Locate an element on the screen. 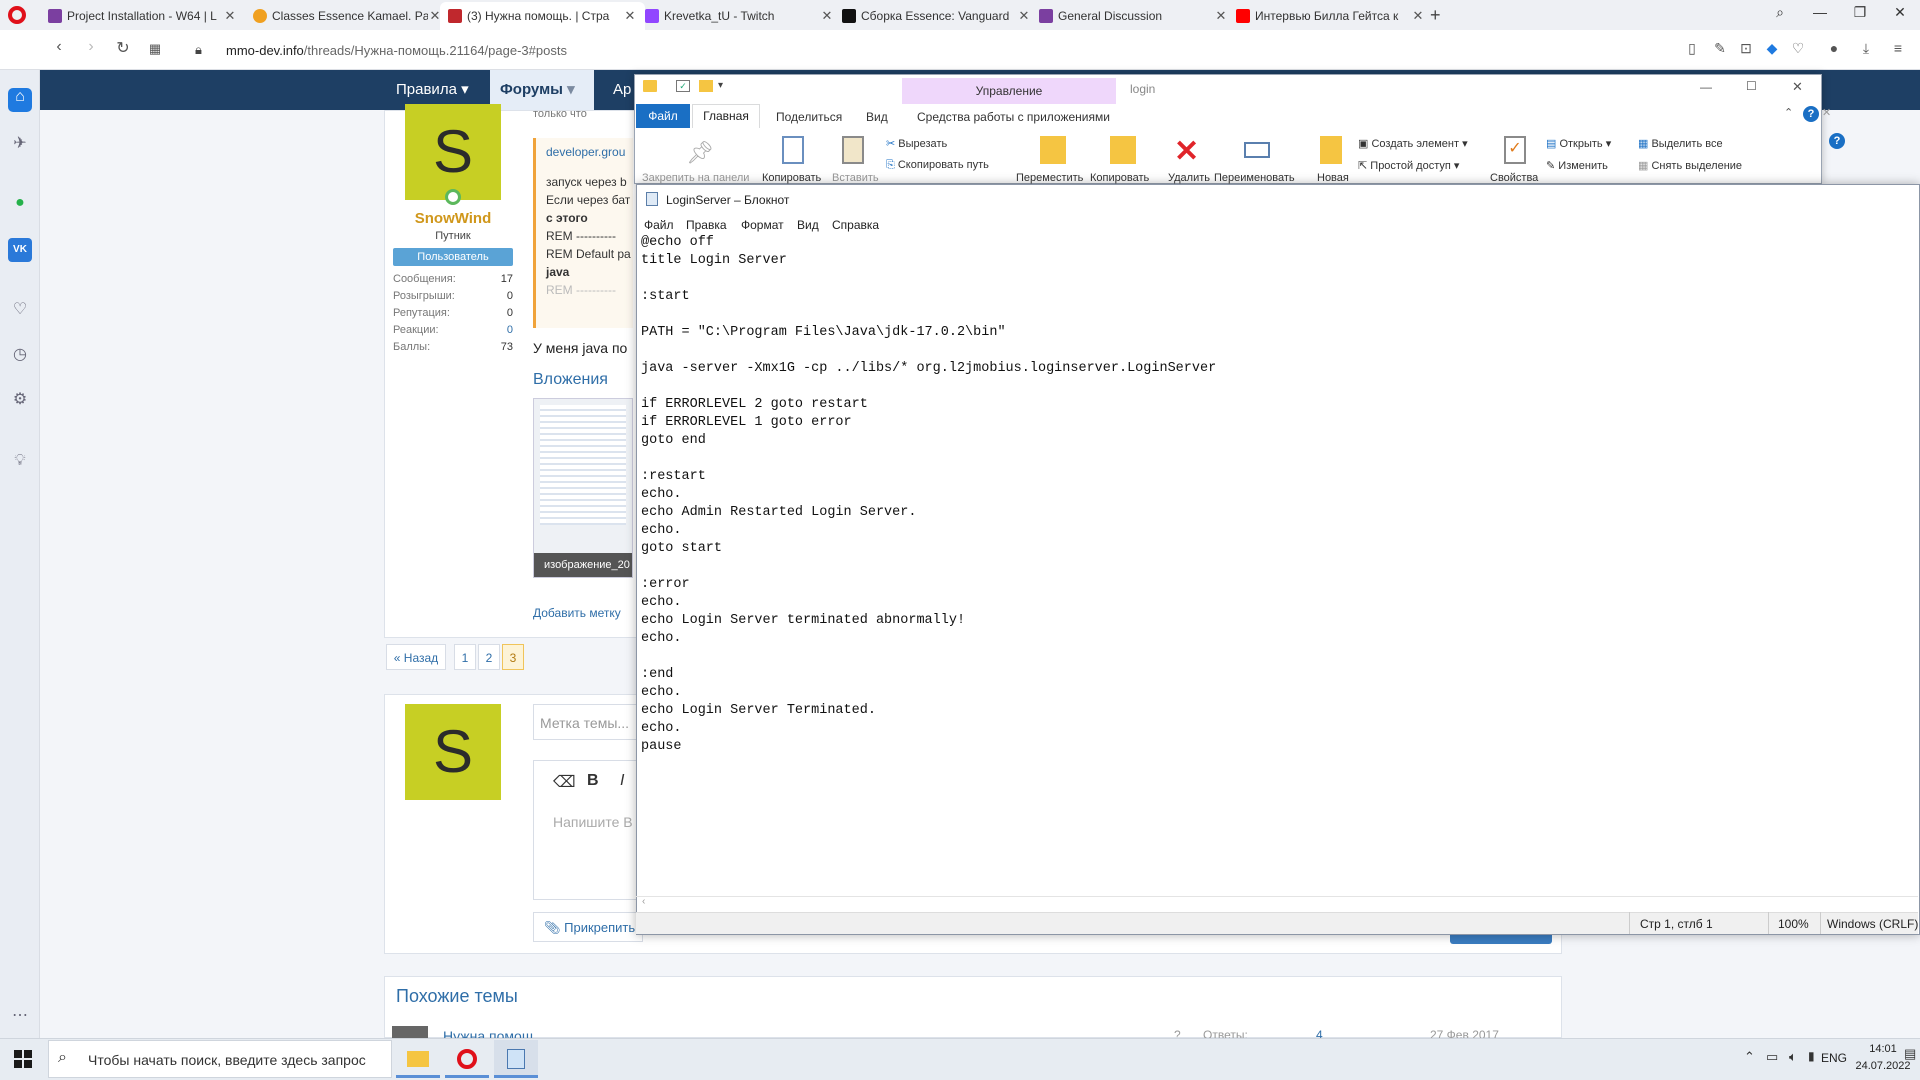 The height and width of the screenshot is (1080, 1920). ribbon-tab-home: Главная is located at coordinates (726, 116).